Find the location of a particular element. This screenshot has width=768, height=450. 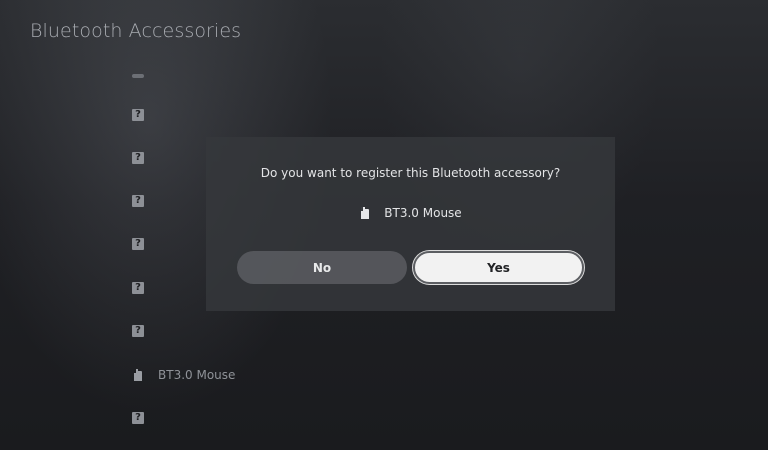

no-button-label: No is located at coordinates (322, 267).